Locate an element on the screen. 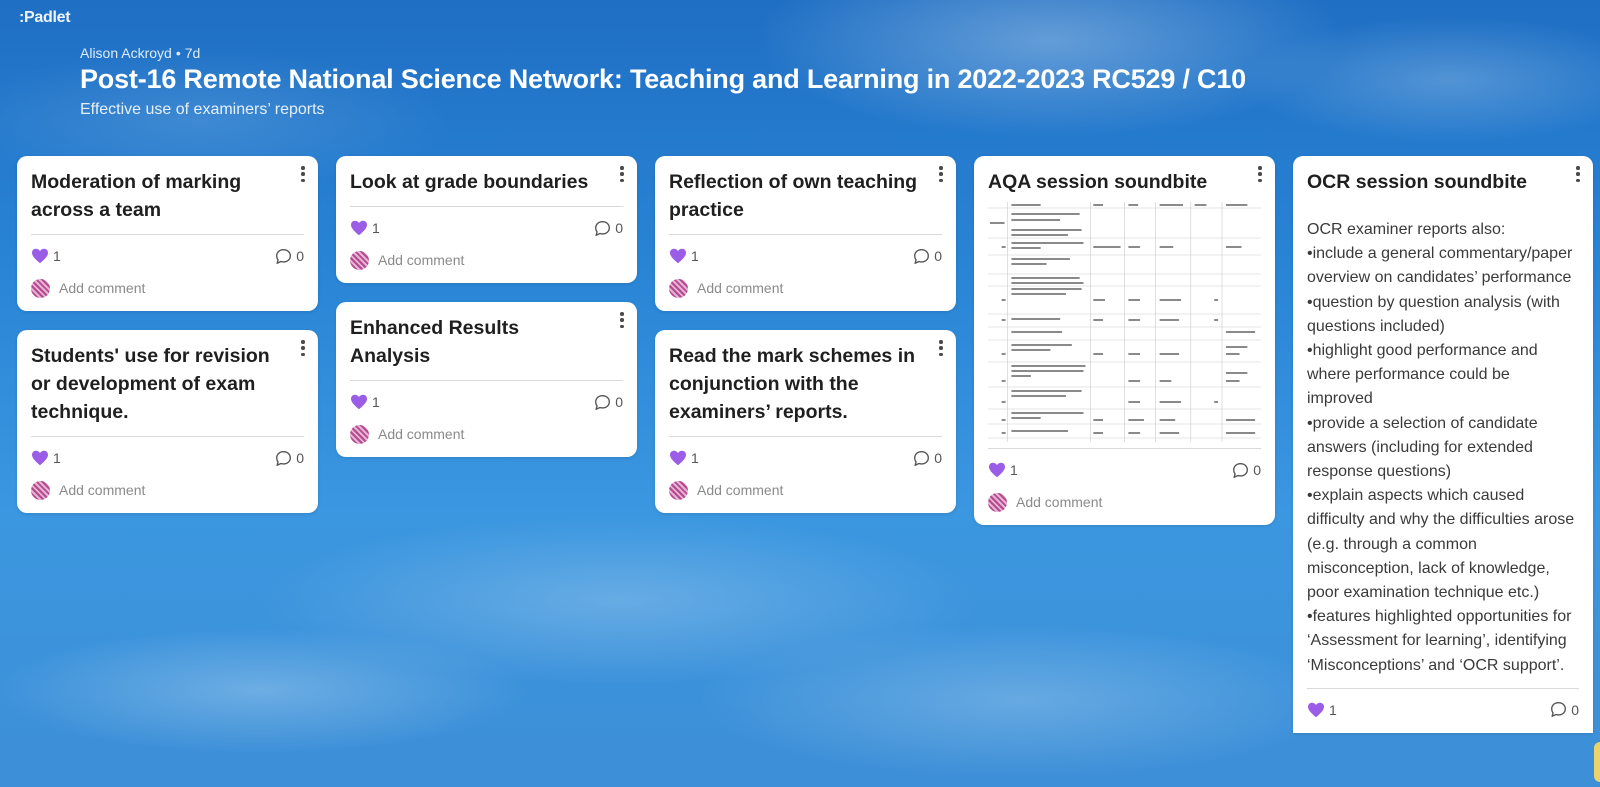  author-name: Alison Ackroyd is located at coordinates (126, 53).